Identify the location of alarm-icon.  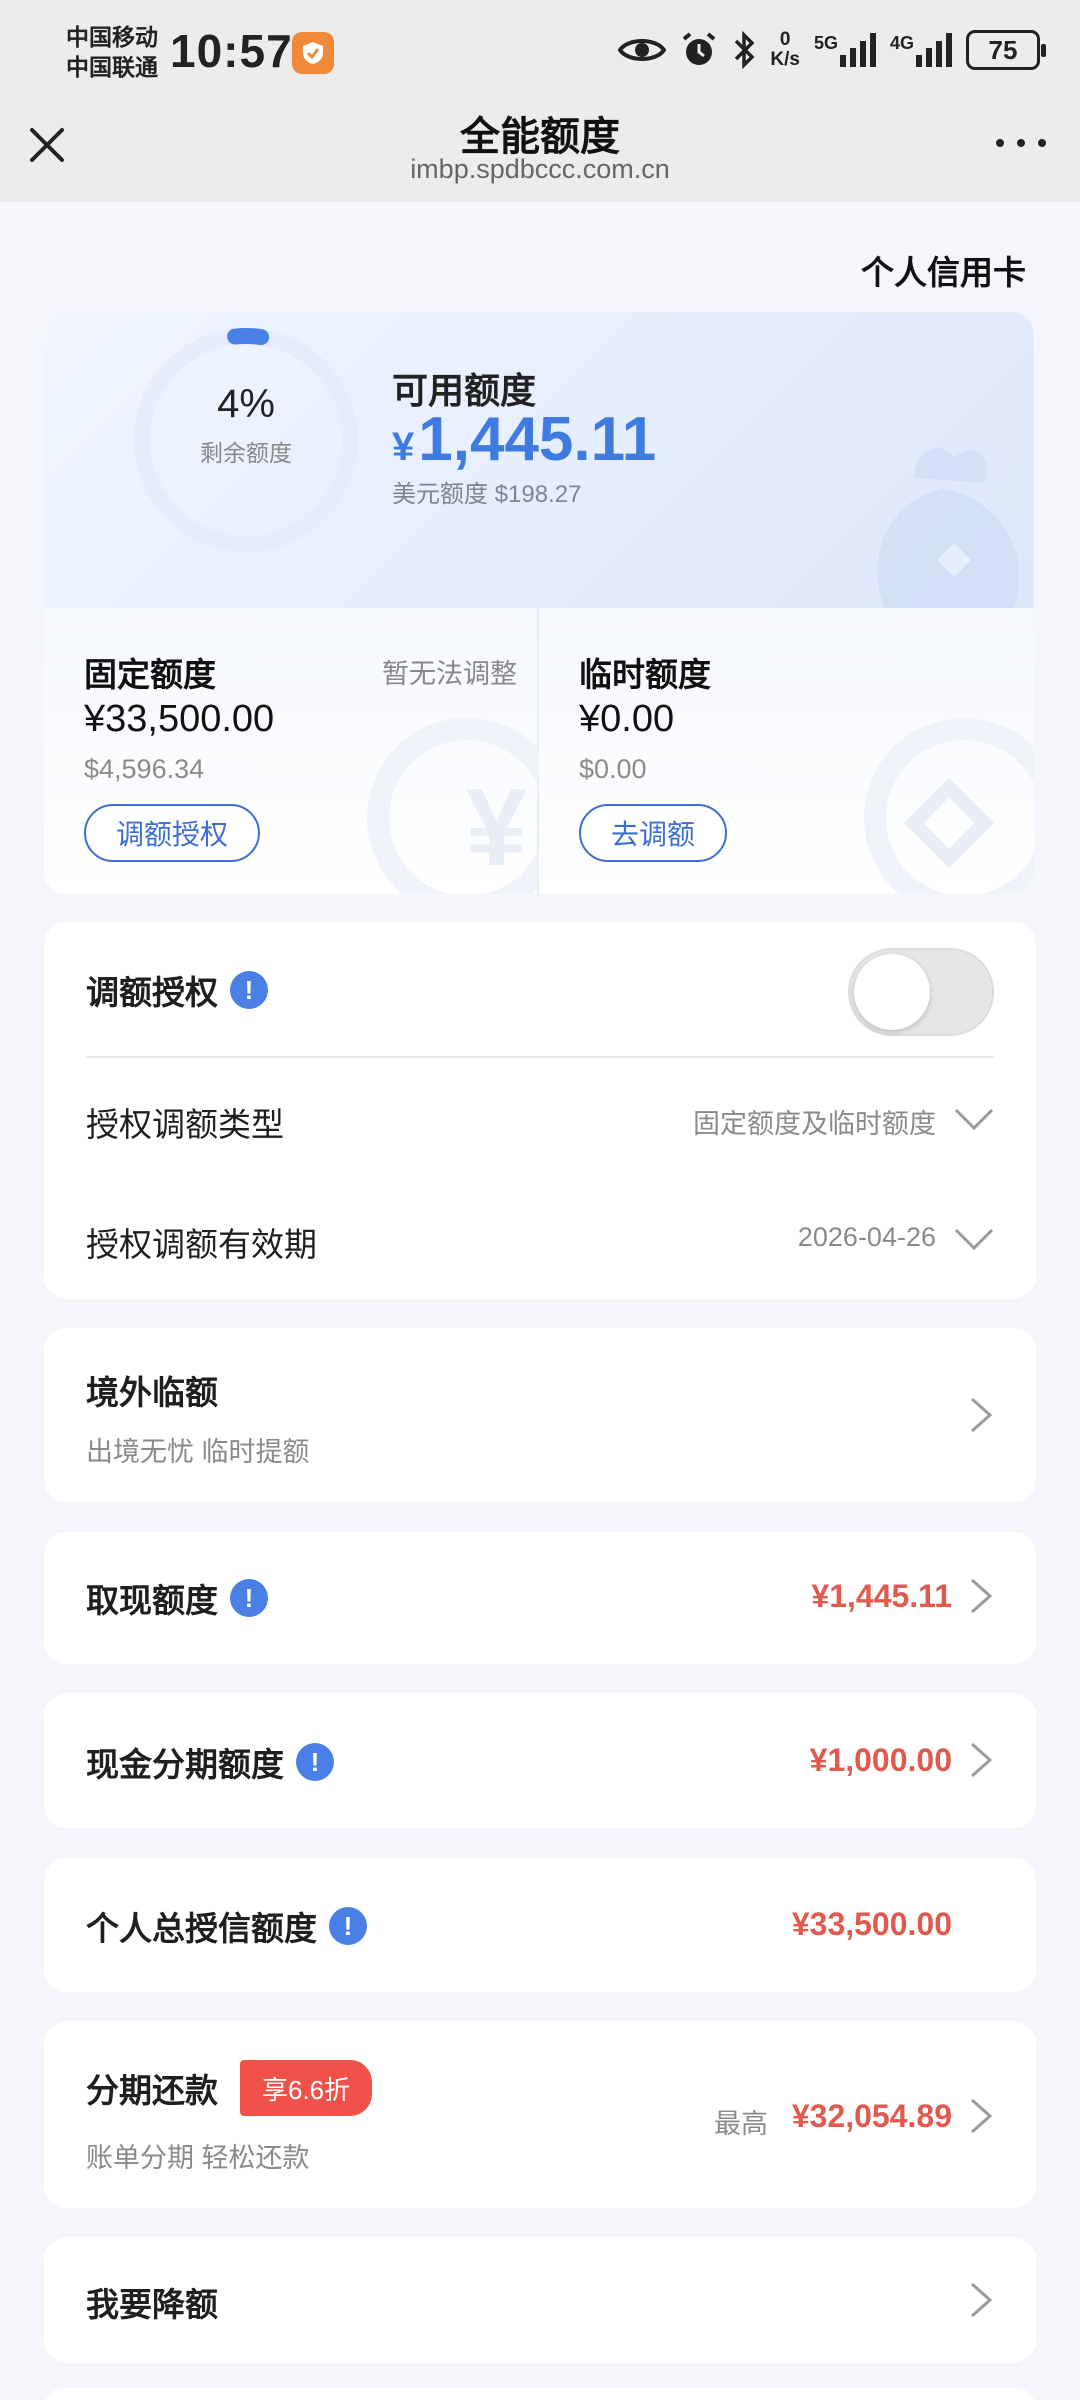
(699, 48).